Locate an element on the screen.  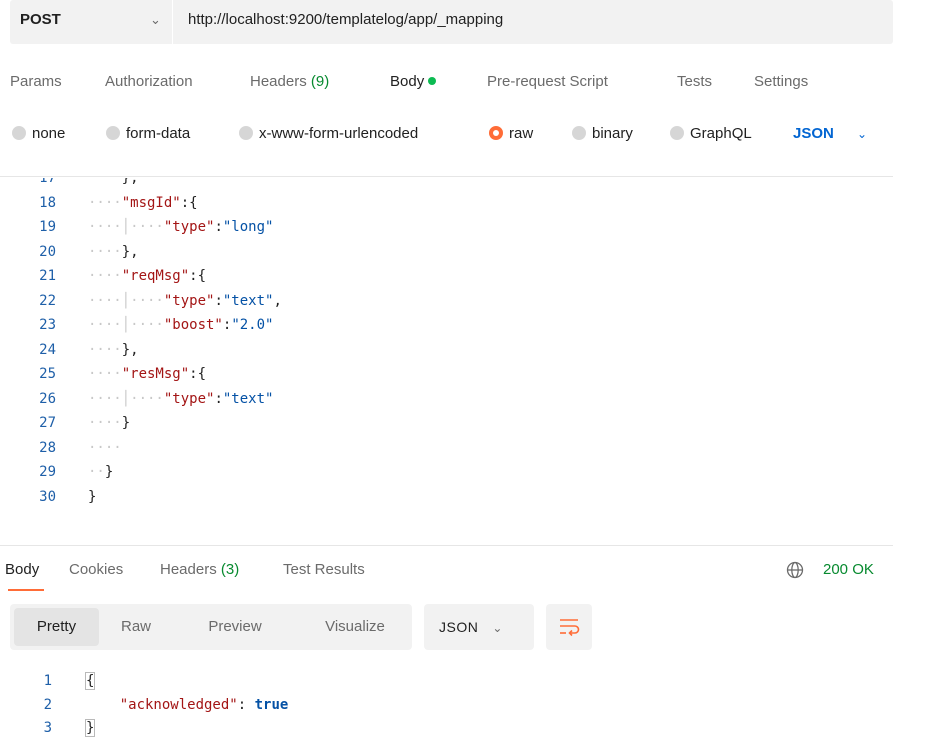
line-number: 20 is located at coordinates (47, 251).